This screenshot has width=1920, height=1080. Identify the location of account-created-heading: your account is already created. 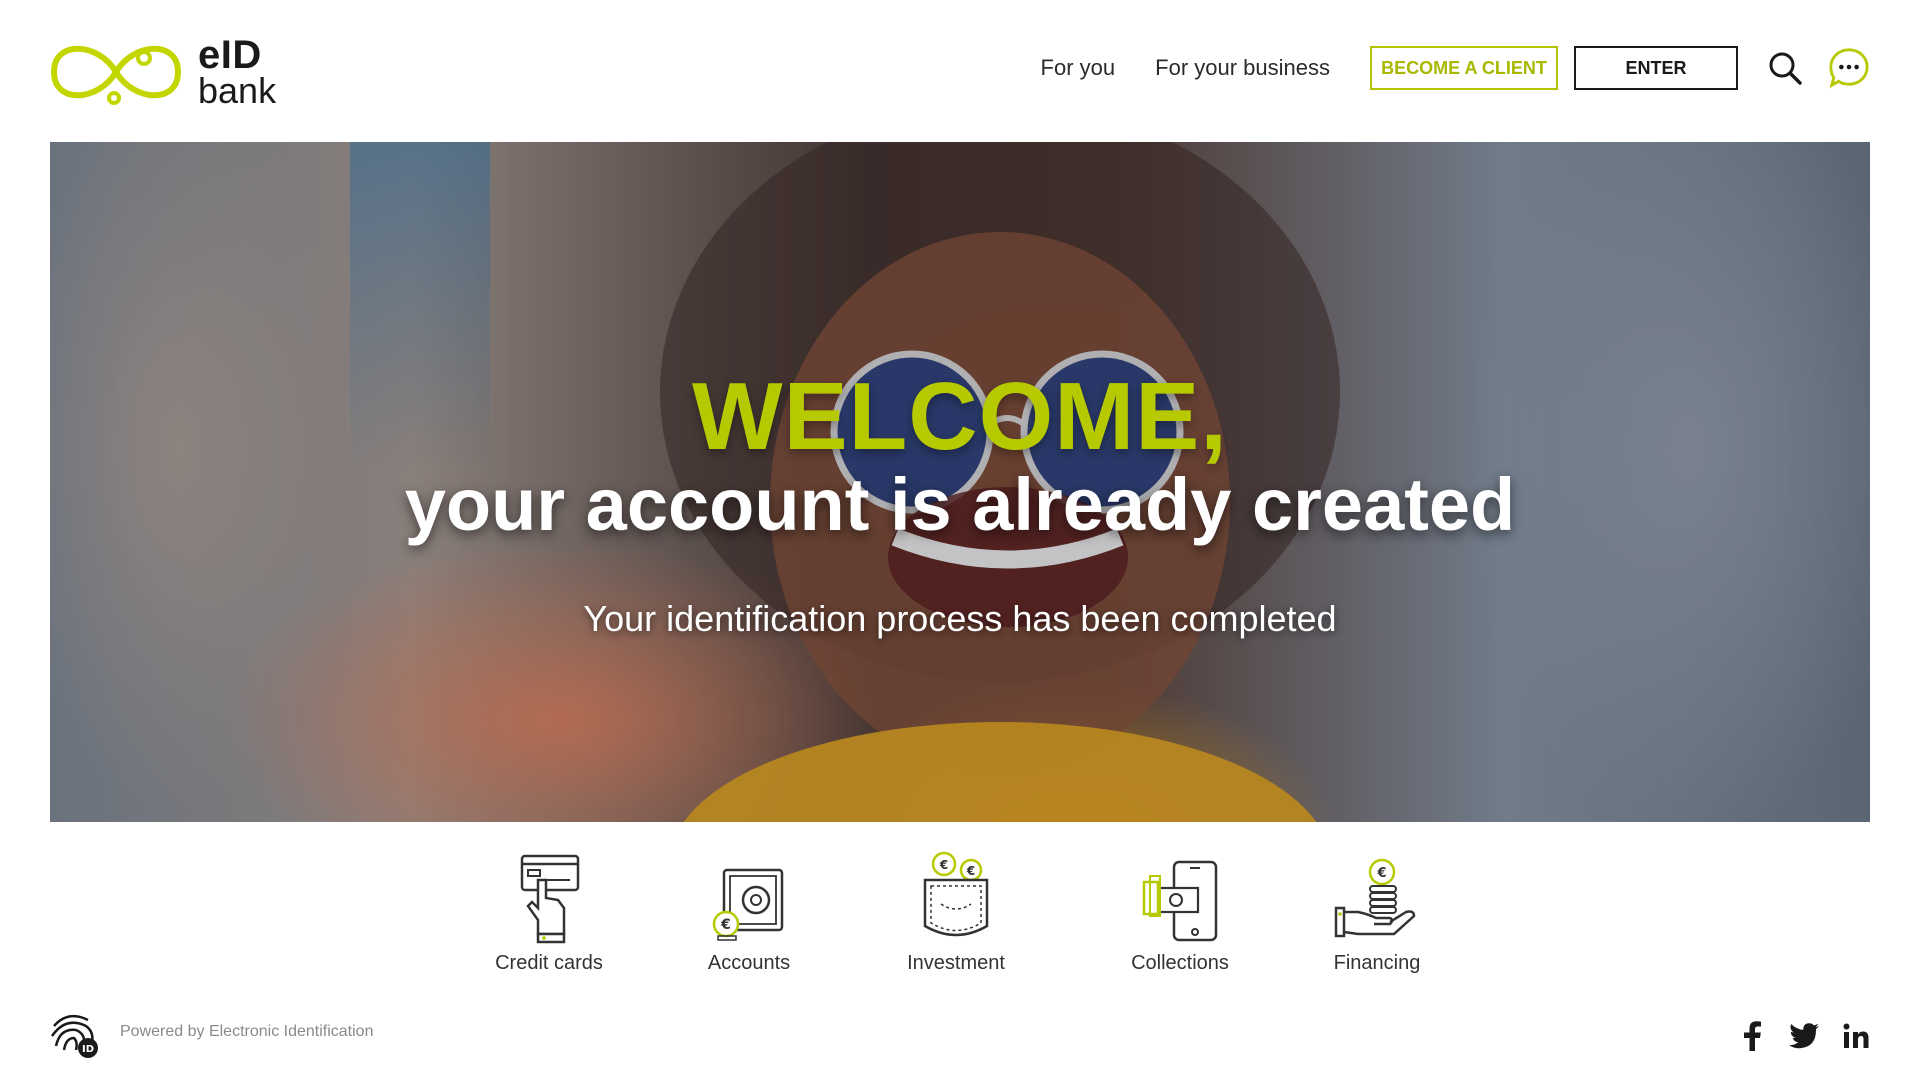
(960, 504).